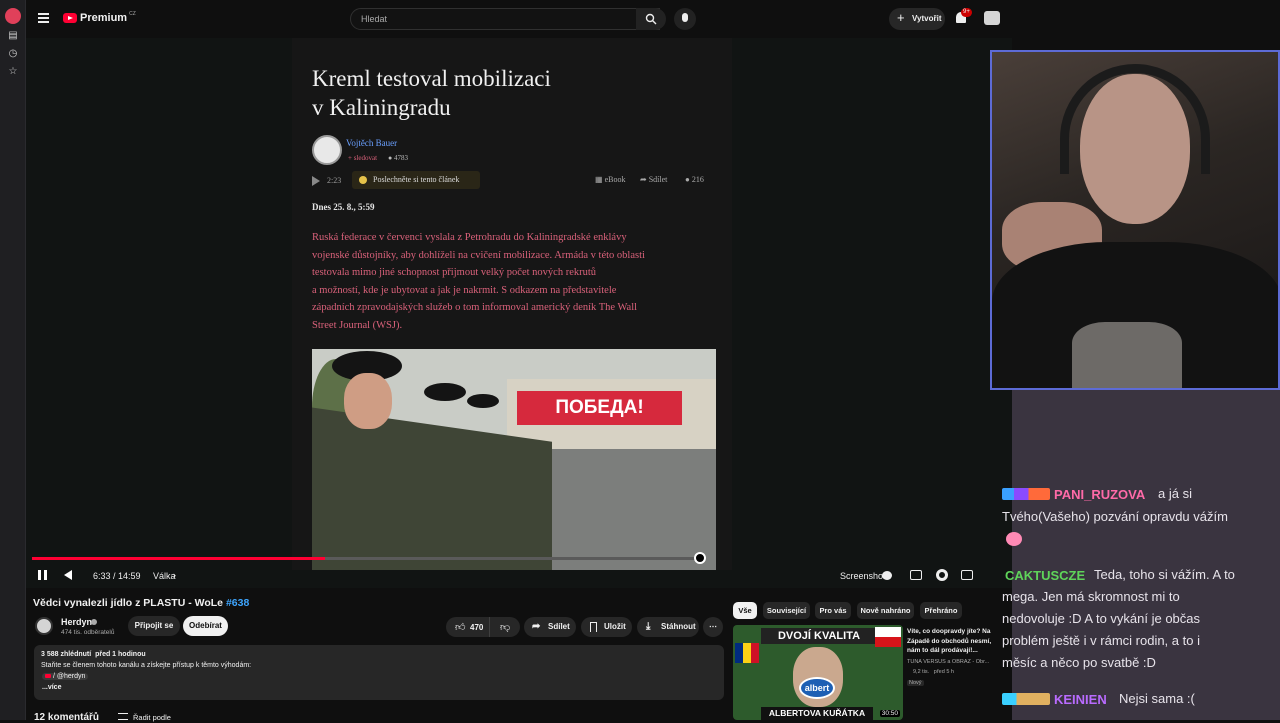  I want to click on chapter-chevron-icon: ›, so click(174, 575).